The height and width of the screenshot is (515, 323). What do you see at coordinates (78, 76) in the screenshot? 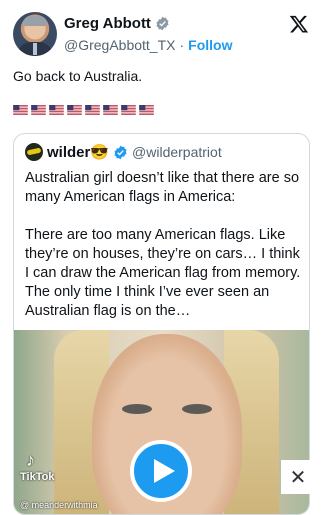
I see `tweet-text: Go back to Australia.` at bounding box center [78, 76].